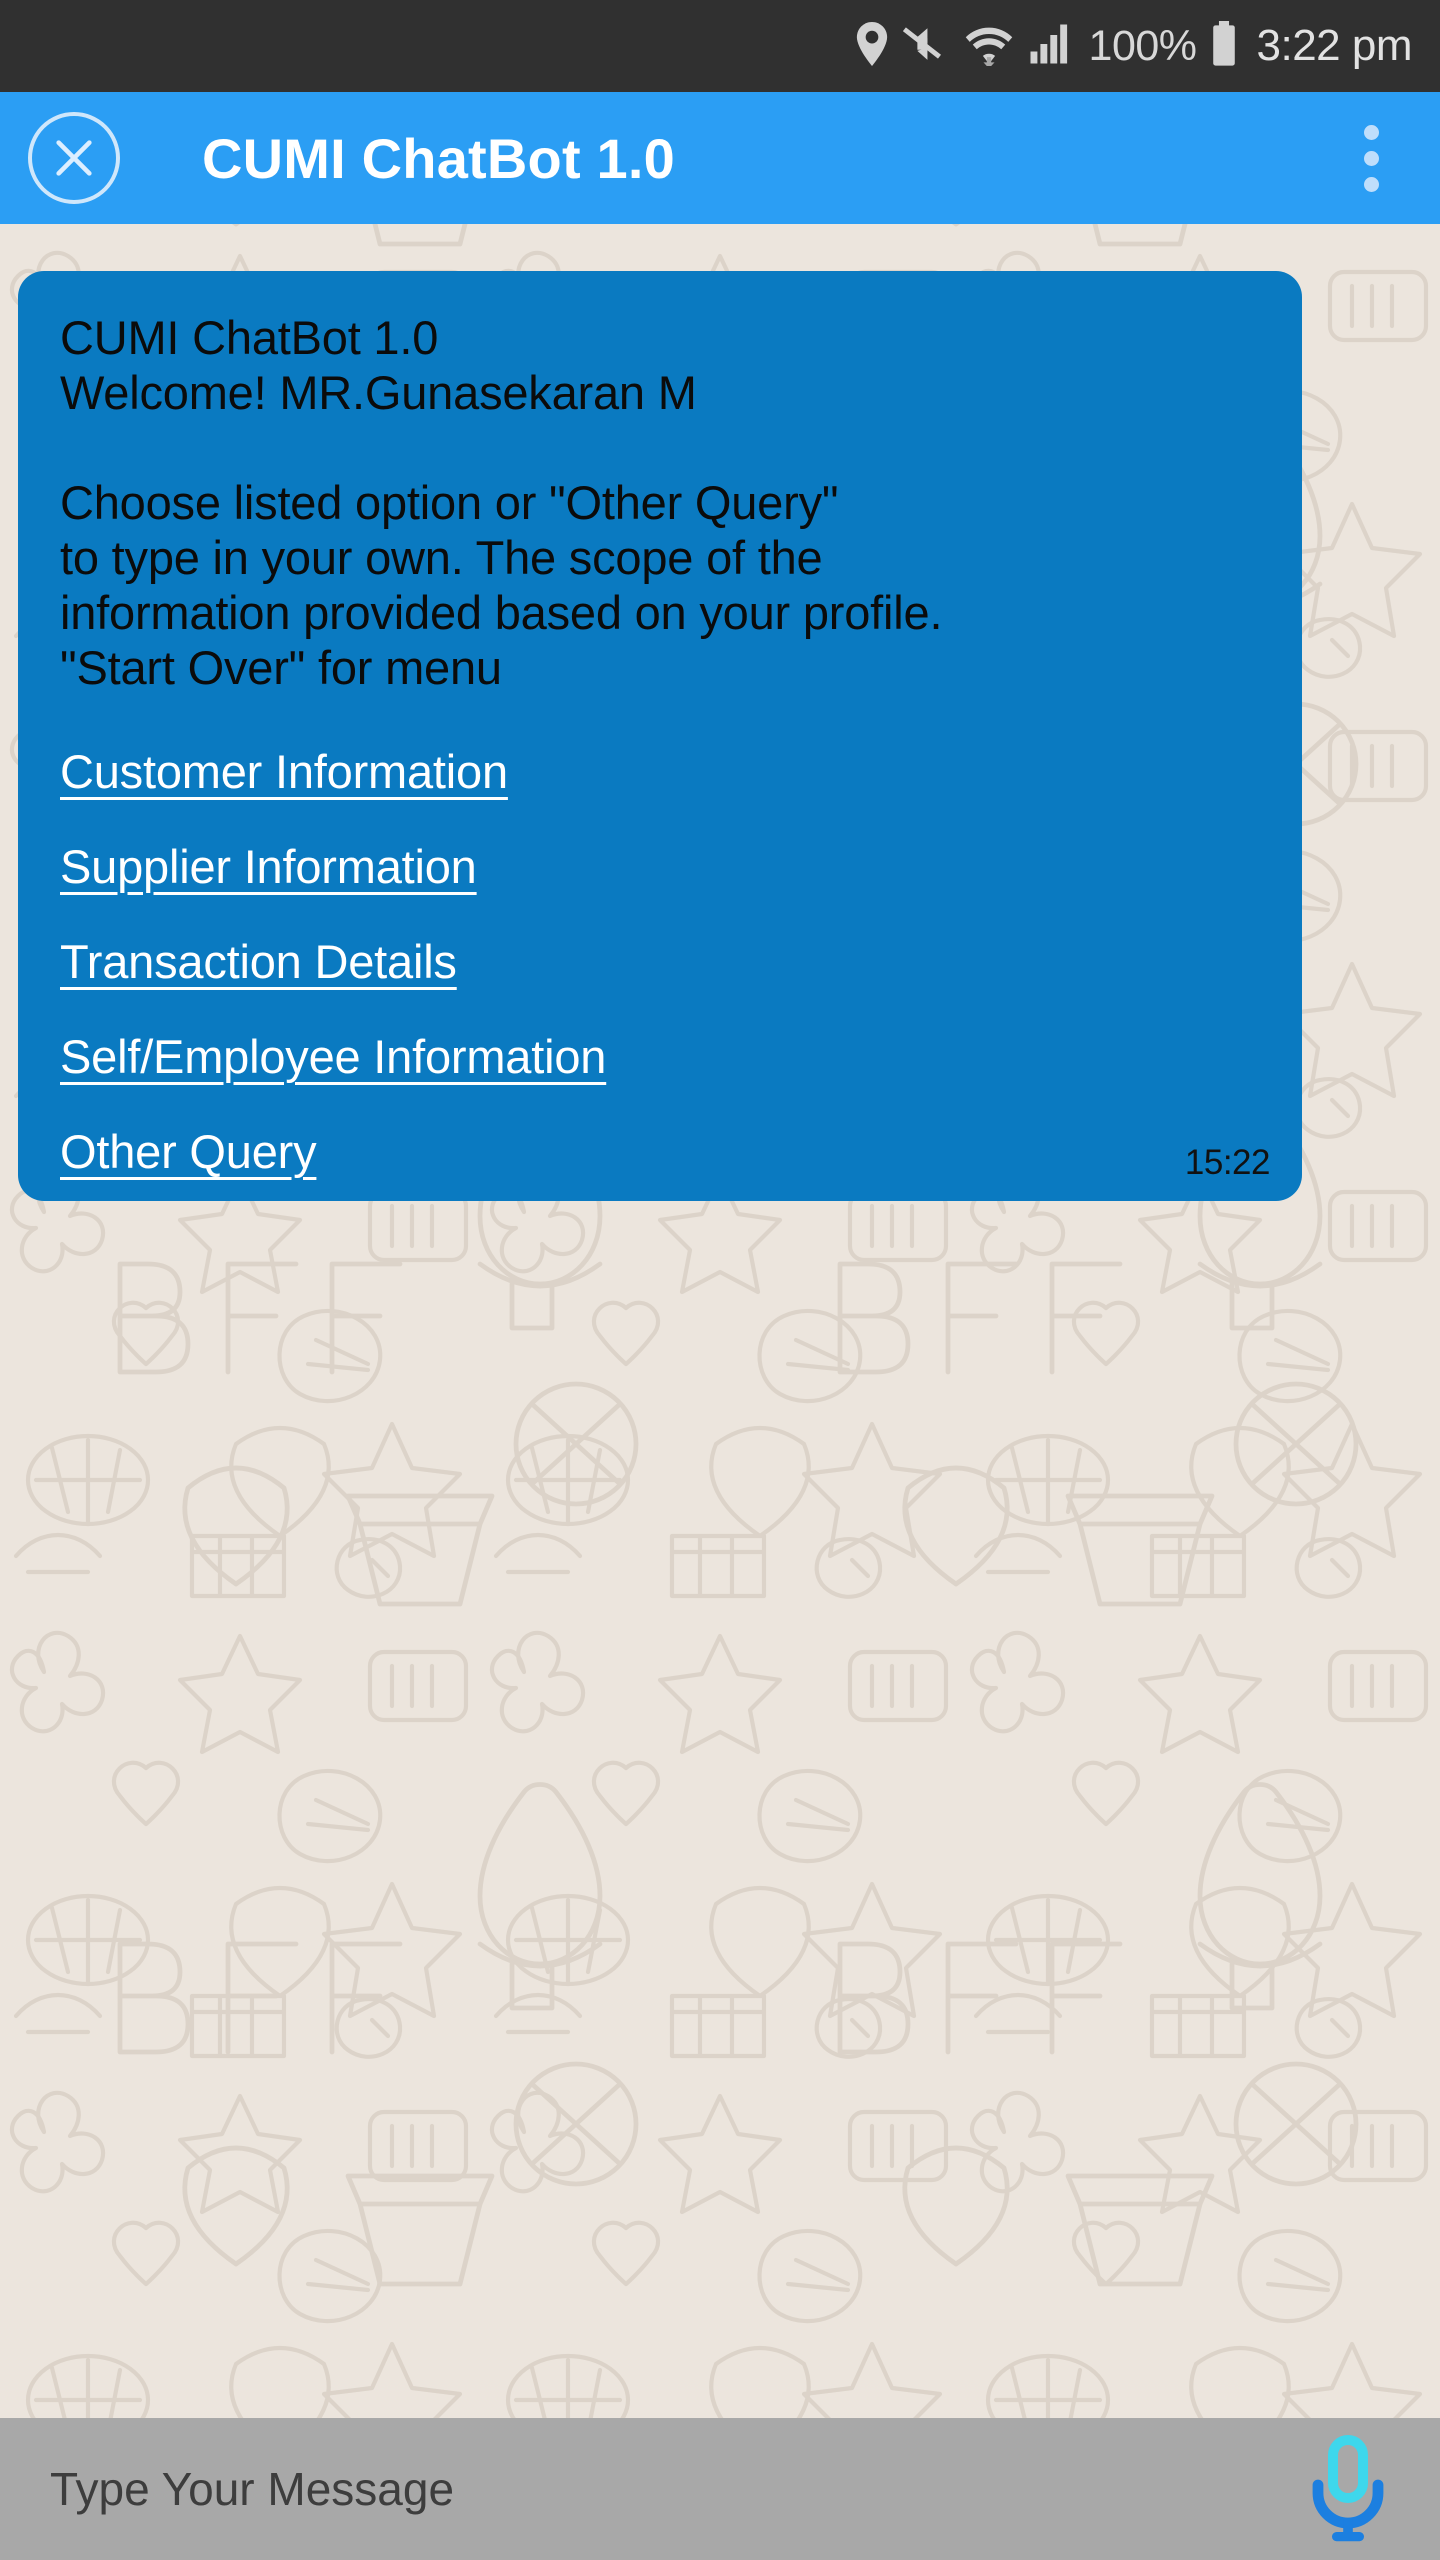  Describe the element at coordinates (268, 866) in the screenshot. I see `option-link-supplier-information: Supplier Information` at that location.